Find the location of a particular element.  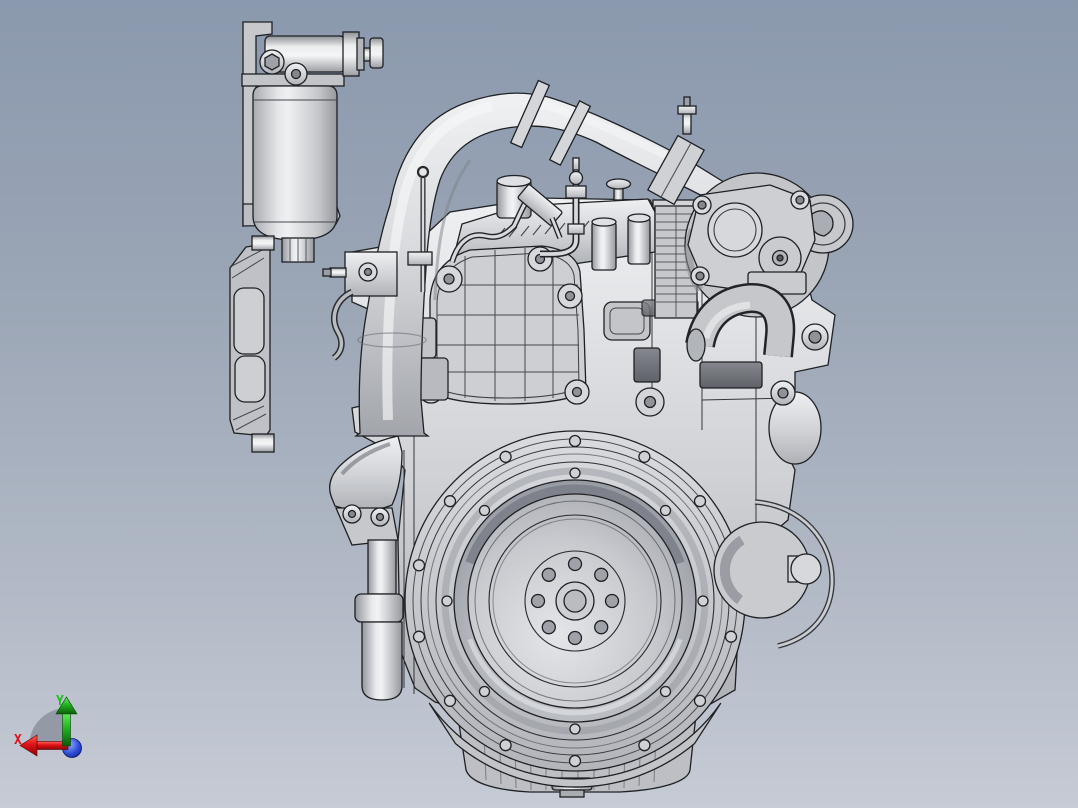

starter-nose is located at coordinates (806, 569).